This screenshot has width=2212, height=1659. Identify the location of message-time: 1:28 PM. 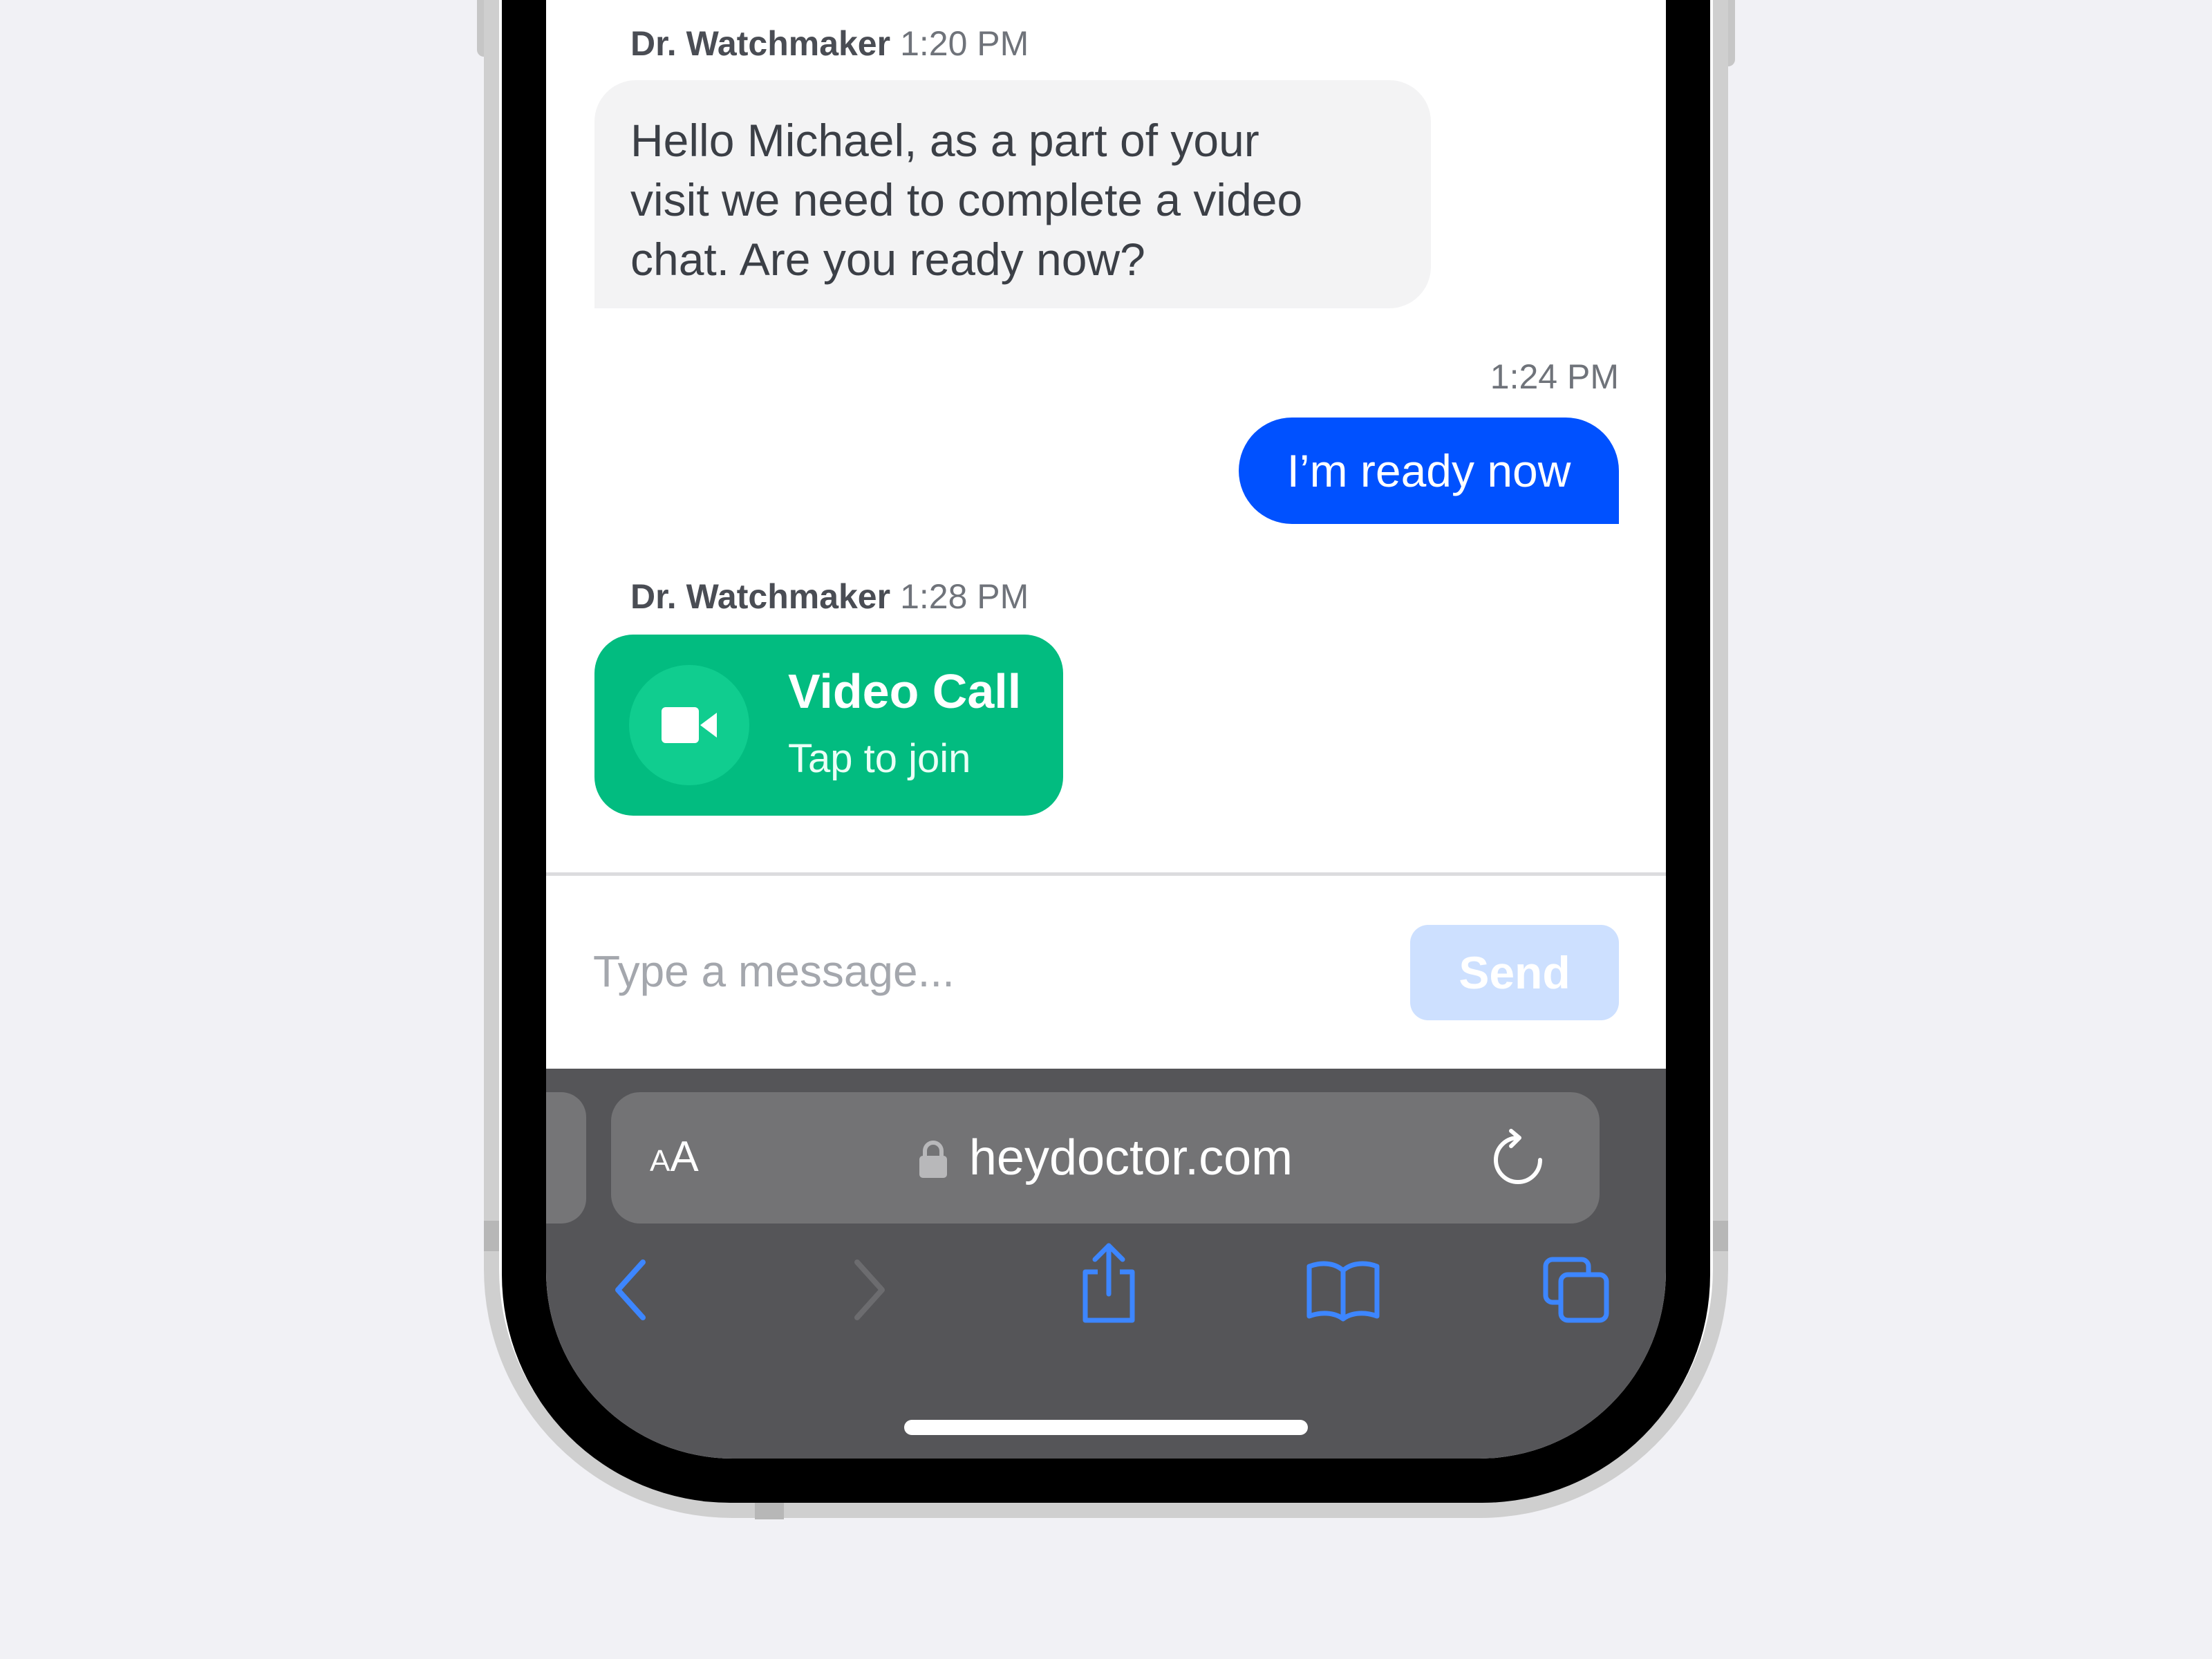
(964, 596).